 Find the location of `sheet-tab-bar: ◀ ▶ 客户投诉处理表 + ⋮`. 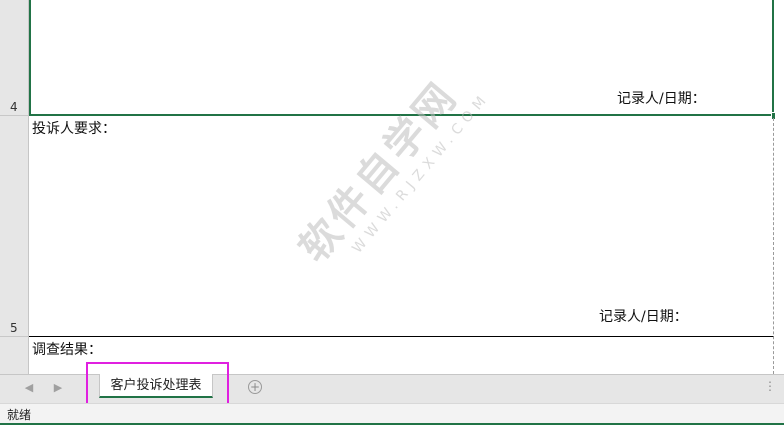

sheet-tab-bar: ◀ ▶ 客户投诉处理表 + ⋮ is located at coordinates (392, 388).